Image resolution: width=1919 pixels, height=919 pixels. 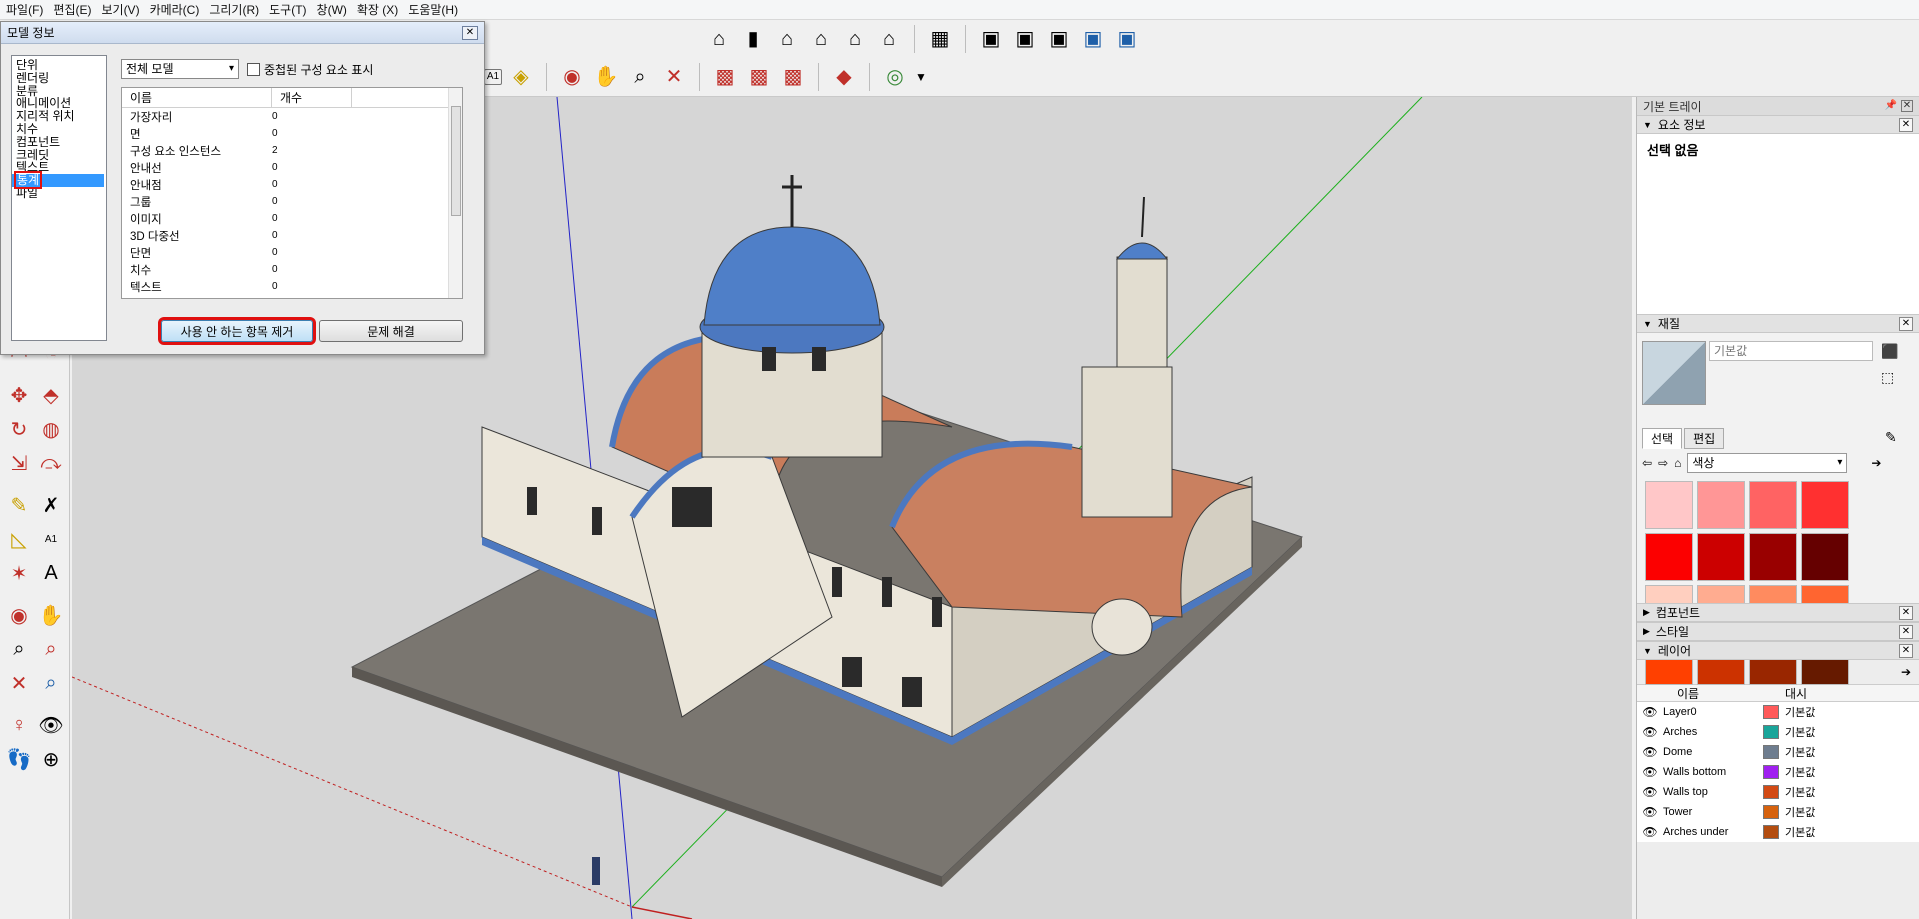 What do you see at coordinates (180, 69) in the screenshot?
I see `scope-select: 전체 모델` at bounding box center [180, 69].